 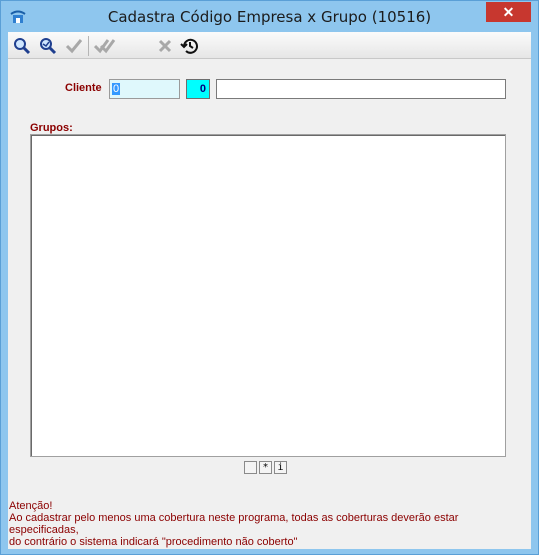 What do you see at coordinates (144, 89) in the screenshot?
I see `cliente-code-input: 0` at bounding box center [144, 89].